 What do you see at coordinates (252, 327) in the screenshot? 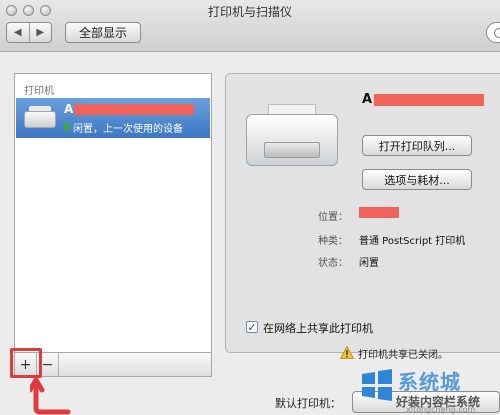
I see `share-printer-checkbox: ✓` at bounding box center [252, 327].